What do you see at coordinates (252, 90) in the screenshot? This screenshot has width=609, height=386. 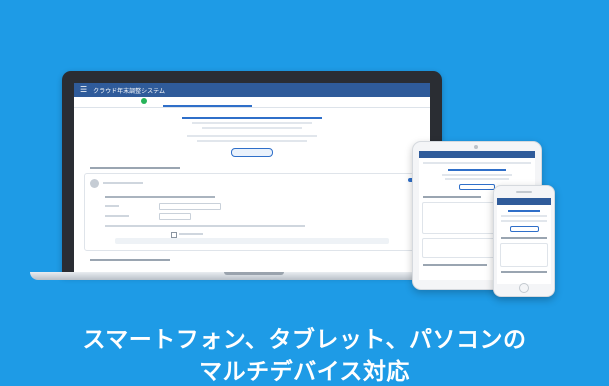 I see `app-header: ☰ クラウド年末調整システム` at bounding box center [252, 90].